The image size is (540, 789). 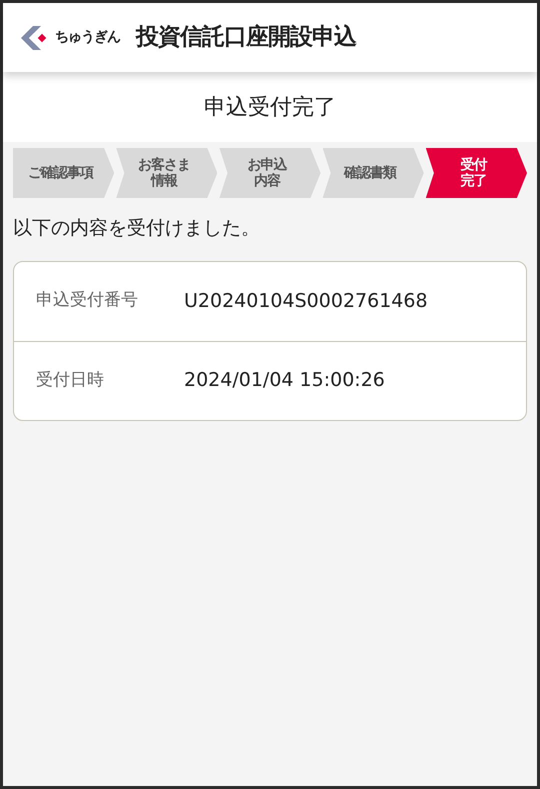 What do you see at coordinates (306, 301) in the screenshot?
I see `detail-value: U20240104S0002761468` at bounding box center [306, 301].